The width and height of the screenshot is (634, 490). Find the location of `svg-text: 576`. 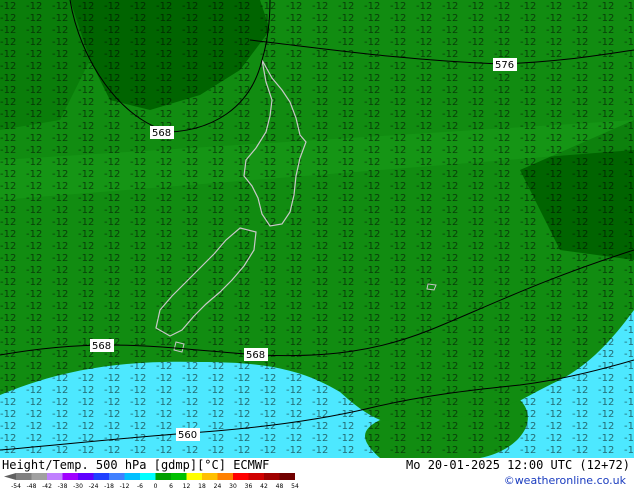

svg-text: 576 is located at coordinates (504, 65).